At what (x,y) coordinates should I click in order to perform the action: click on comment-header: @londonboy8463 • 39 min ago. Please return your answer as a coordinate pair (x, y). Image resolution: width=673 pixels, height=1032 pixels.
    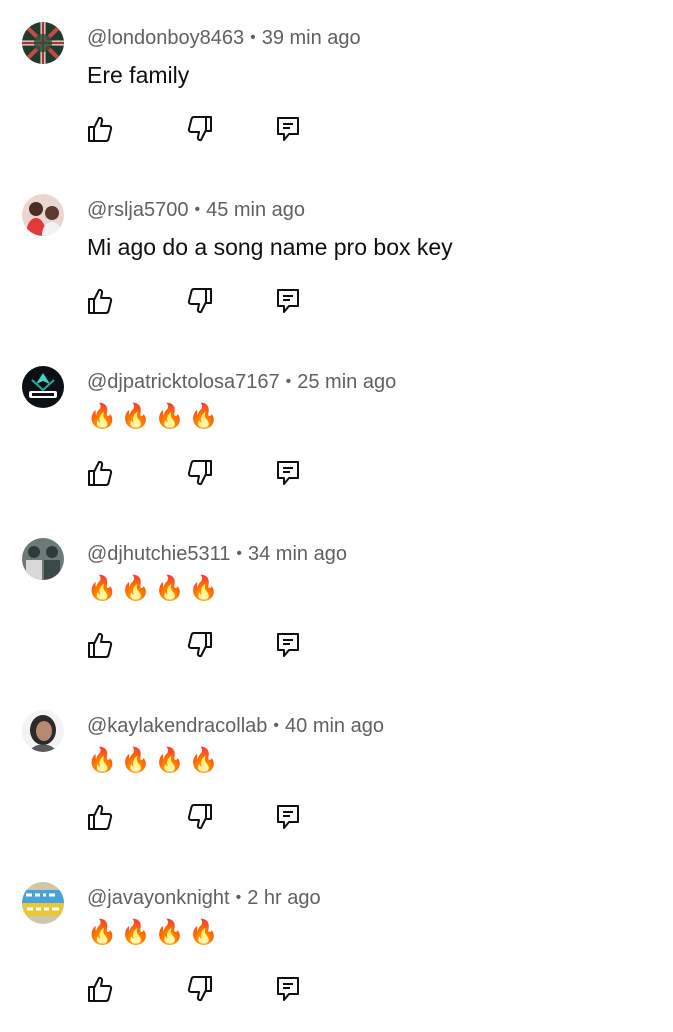
    Looking at the image, I should click on (224, 39).